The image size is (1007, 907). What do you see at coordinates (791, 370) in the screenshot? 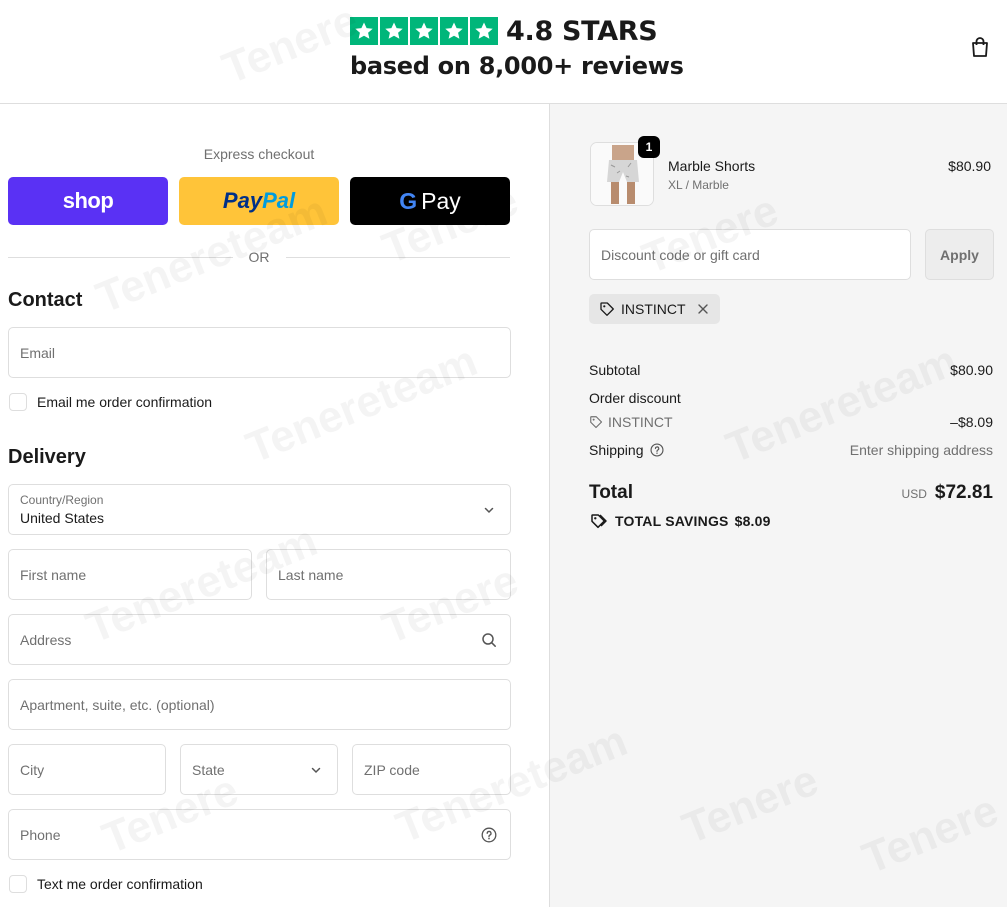
I see `subtotal-row: Subtotal $80.90` at bounding box center [791, 370].